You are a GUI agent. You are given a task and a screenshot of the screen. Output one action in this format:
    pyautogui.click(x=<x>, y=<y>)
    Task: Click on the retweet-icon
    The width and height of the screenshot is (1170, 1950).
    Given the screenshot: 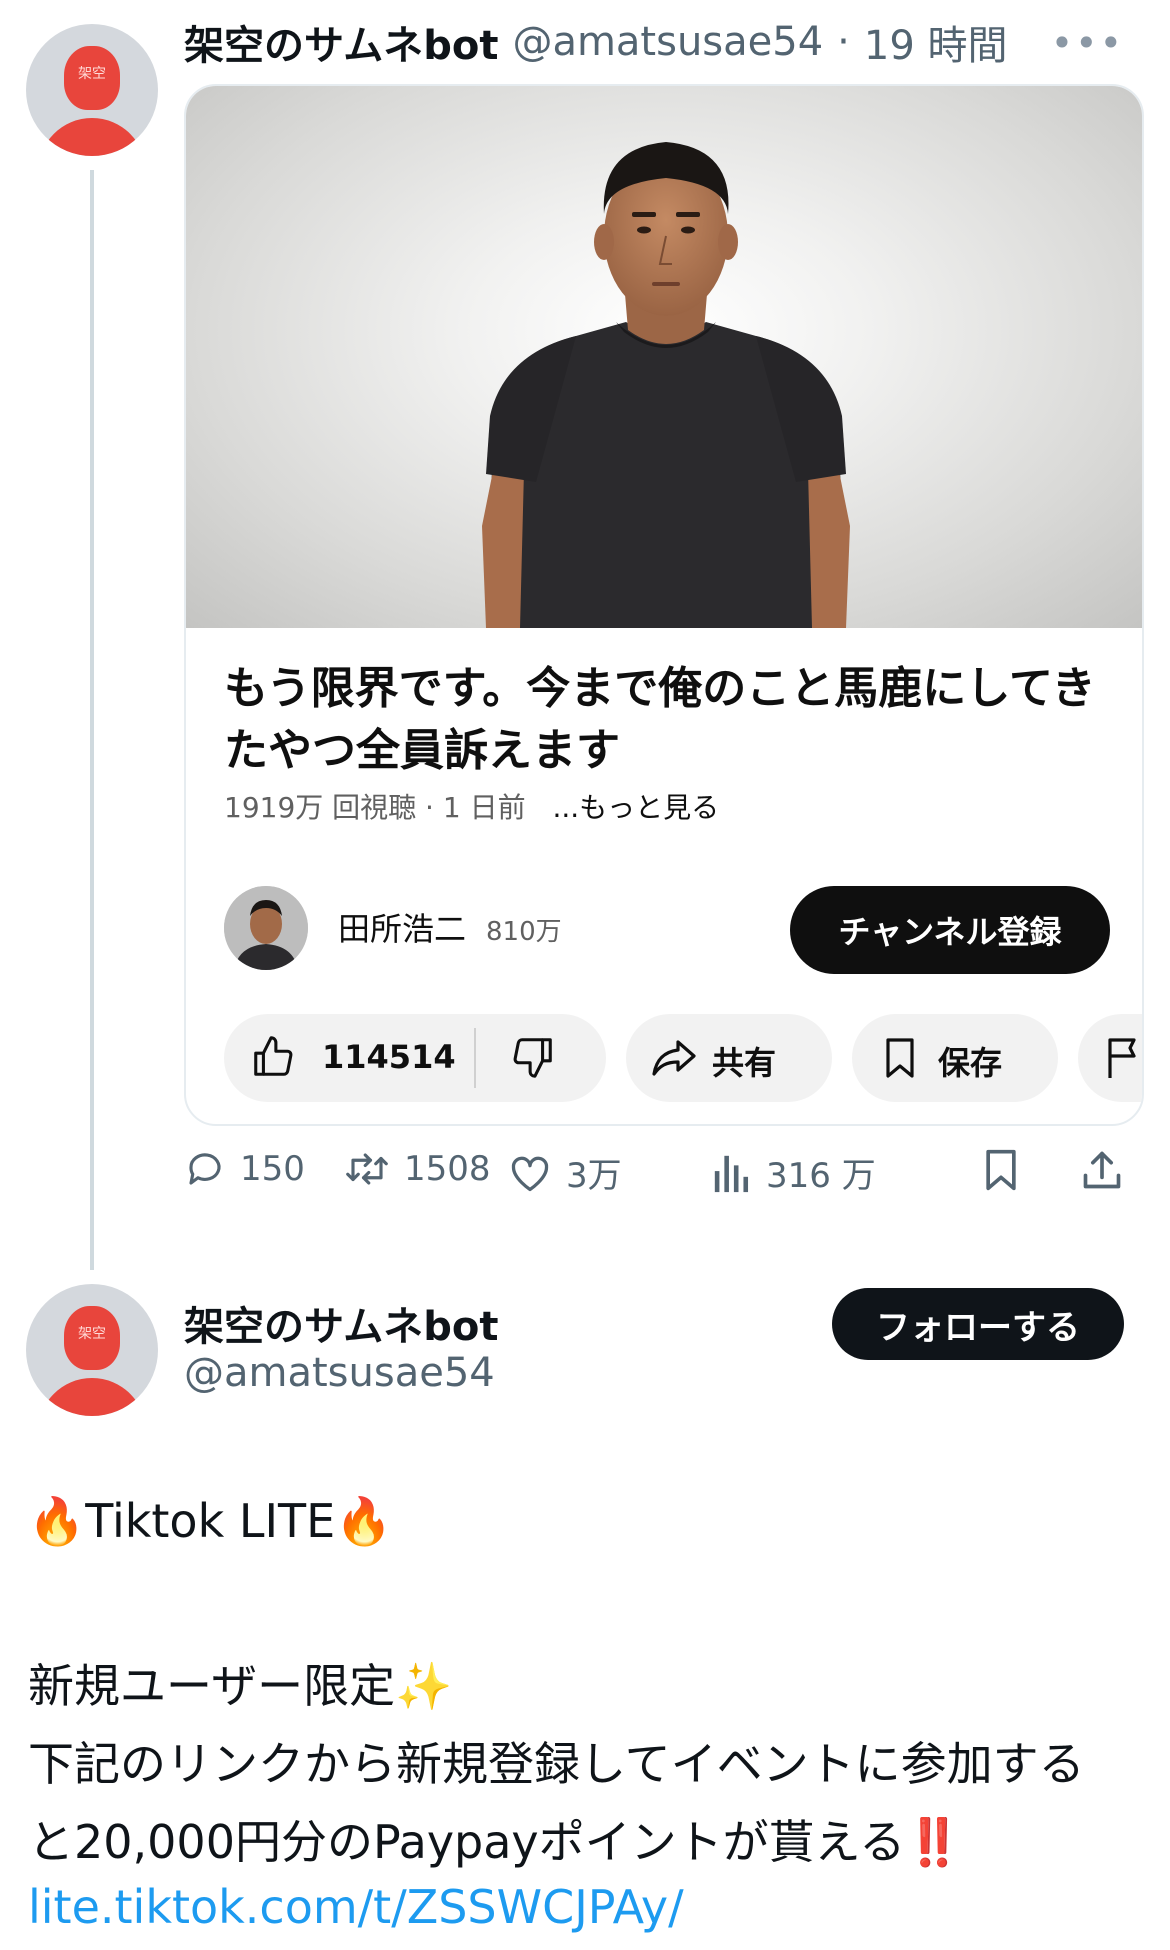 What is the action you would take?
    pyautogui.click(x=367, y=1169)
    